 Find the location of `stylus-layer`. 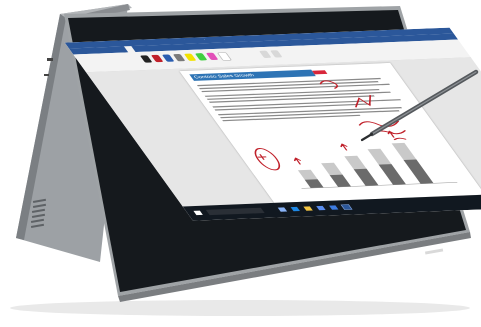

stylus-layer is located at coordinates (419, 162).